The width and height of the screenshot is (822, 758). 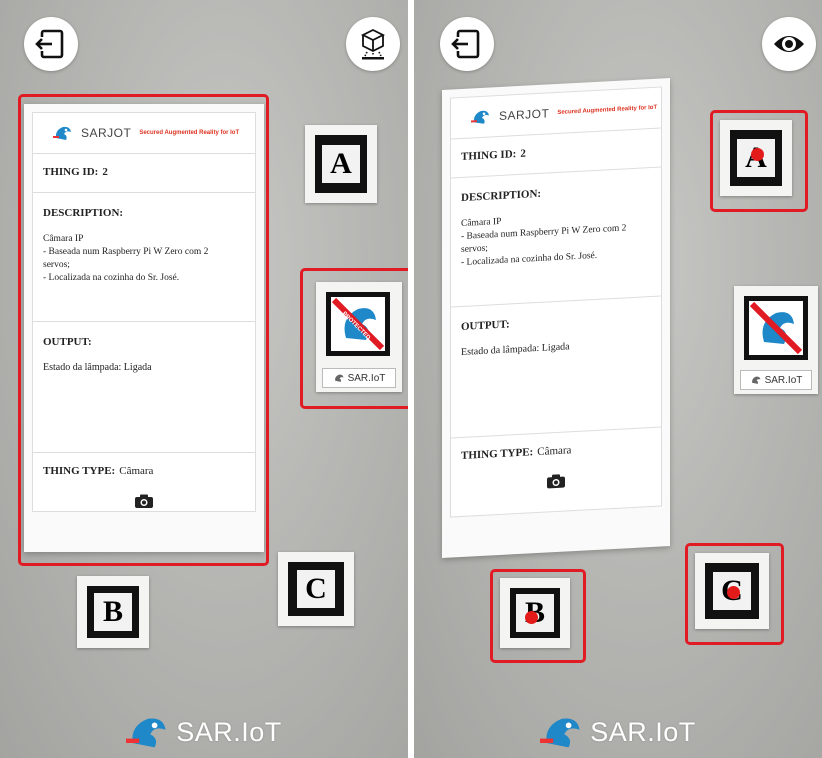 I want to click on protected-image, so click(x=776, y=328).